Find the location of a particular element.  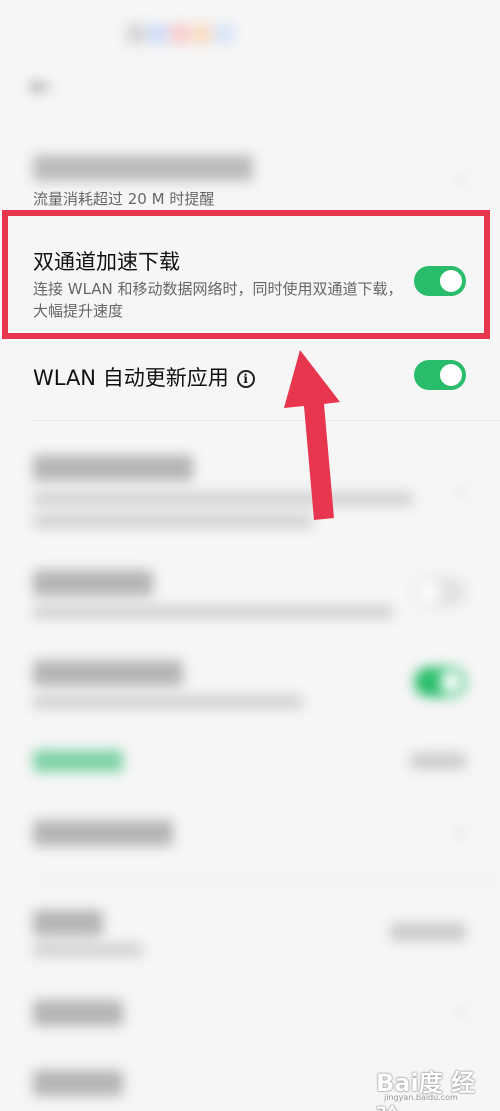

row-title-container: WLAN 自动更新应用 i is located at coordinates (144, 377).